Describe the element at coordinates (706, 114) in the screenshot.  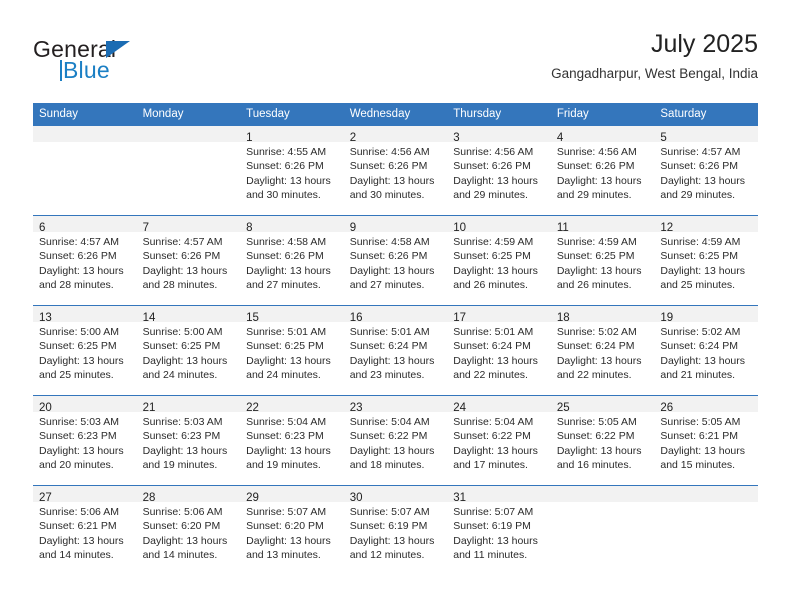
I see `weekday-header-saturday: Saturday` at that location.